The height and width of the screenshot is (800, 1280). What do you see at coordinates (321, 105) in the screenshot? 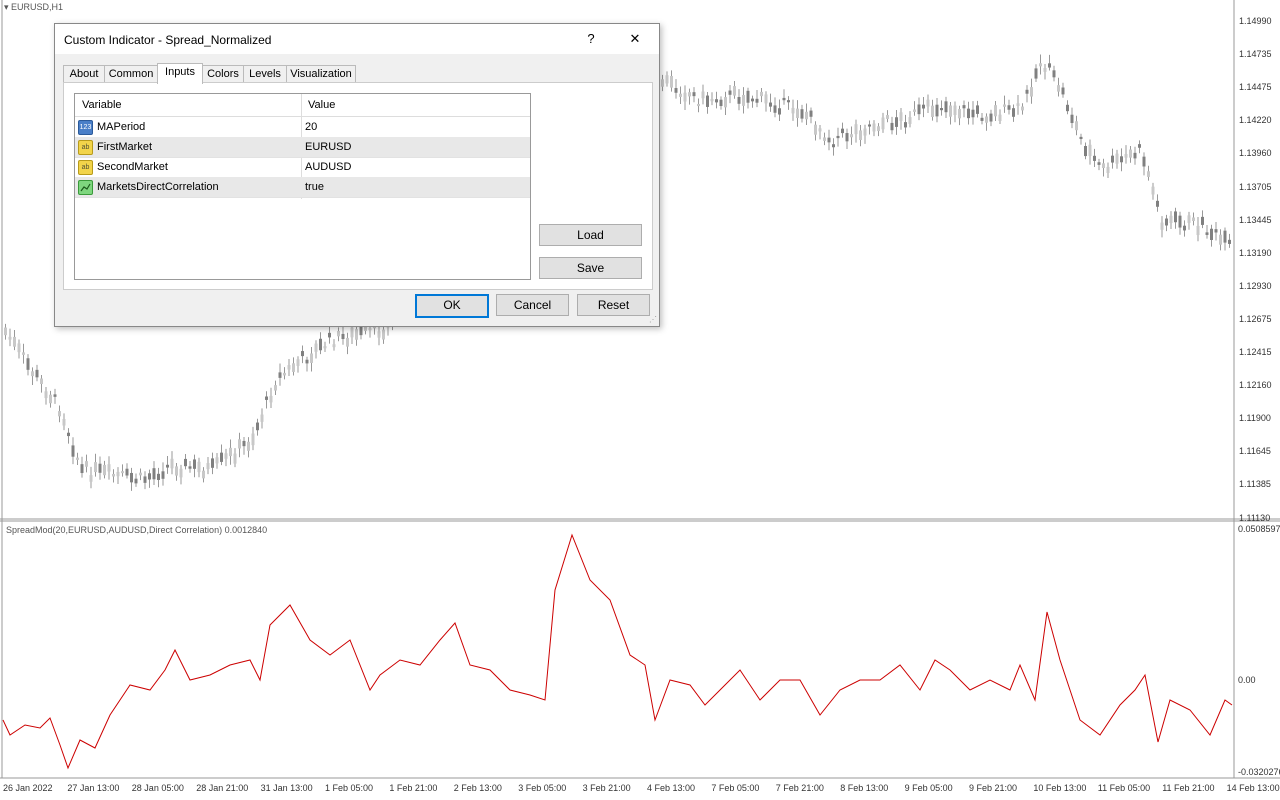
I see `column-value: Value` at bounding box center [321, 105].